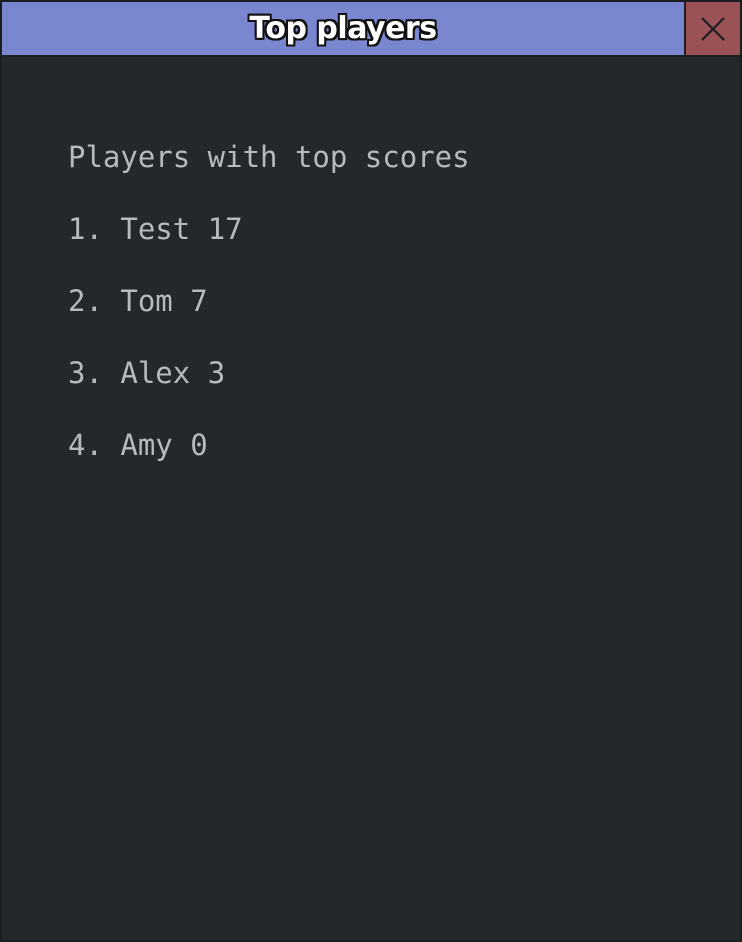  I want to click on player-score: 0, so click(199, 445).